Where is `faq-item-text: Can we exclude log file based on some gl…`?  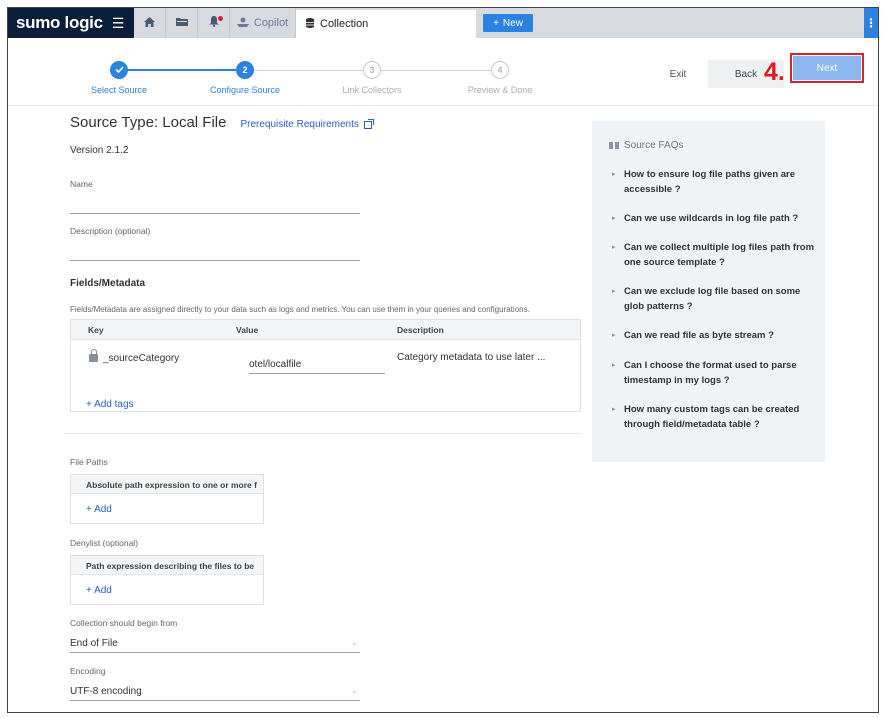 faq-item-text: Can we exclude log file based on some gl… is located at coordinates (712, 299).